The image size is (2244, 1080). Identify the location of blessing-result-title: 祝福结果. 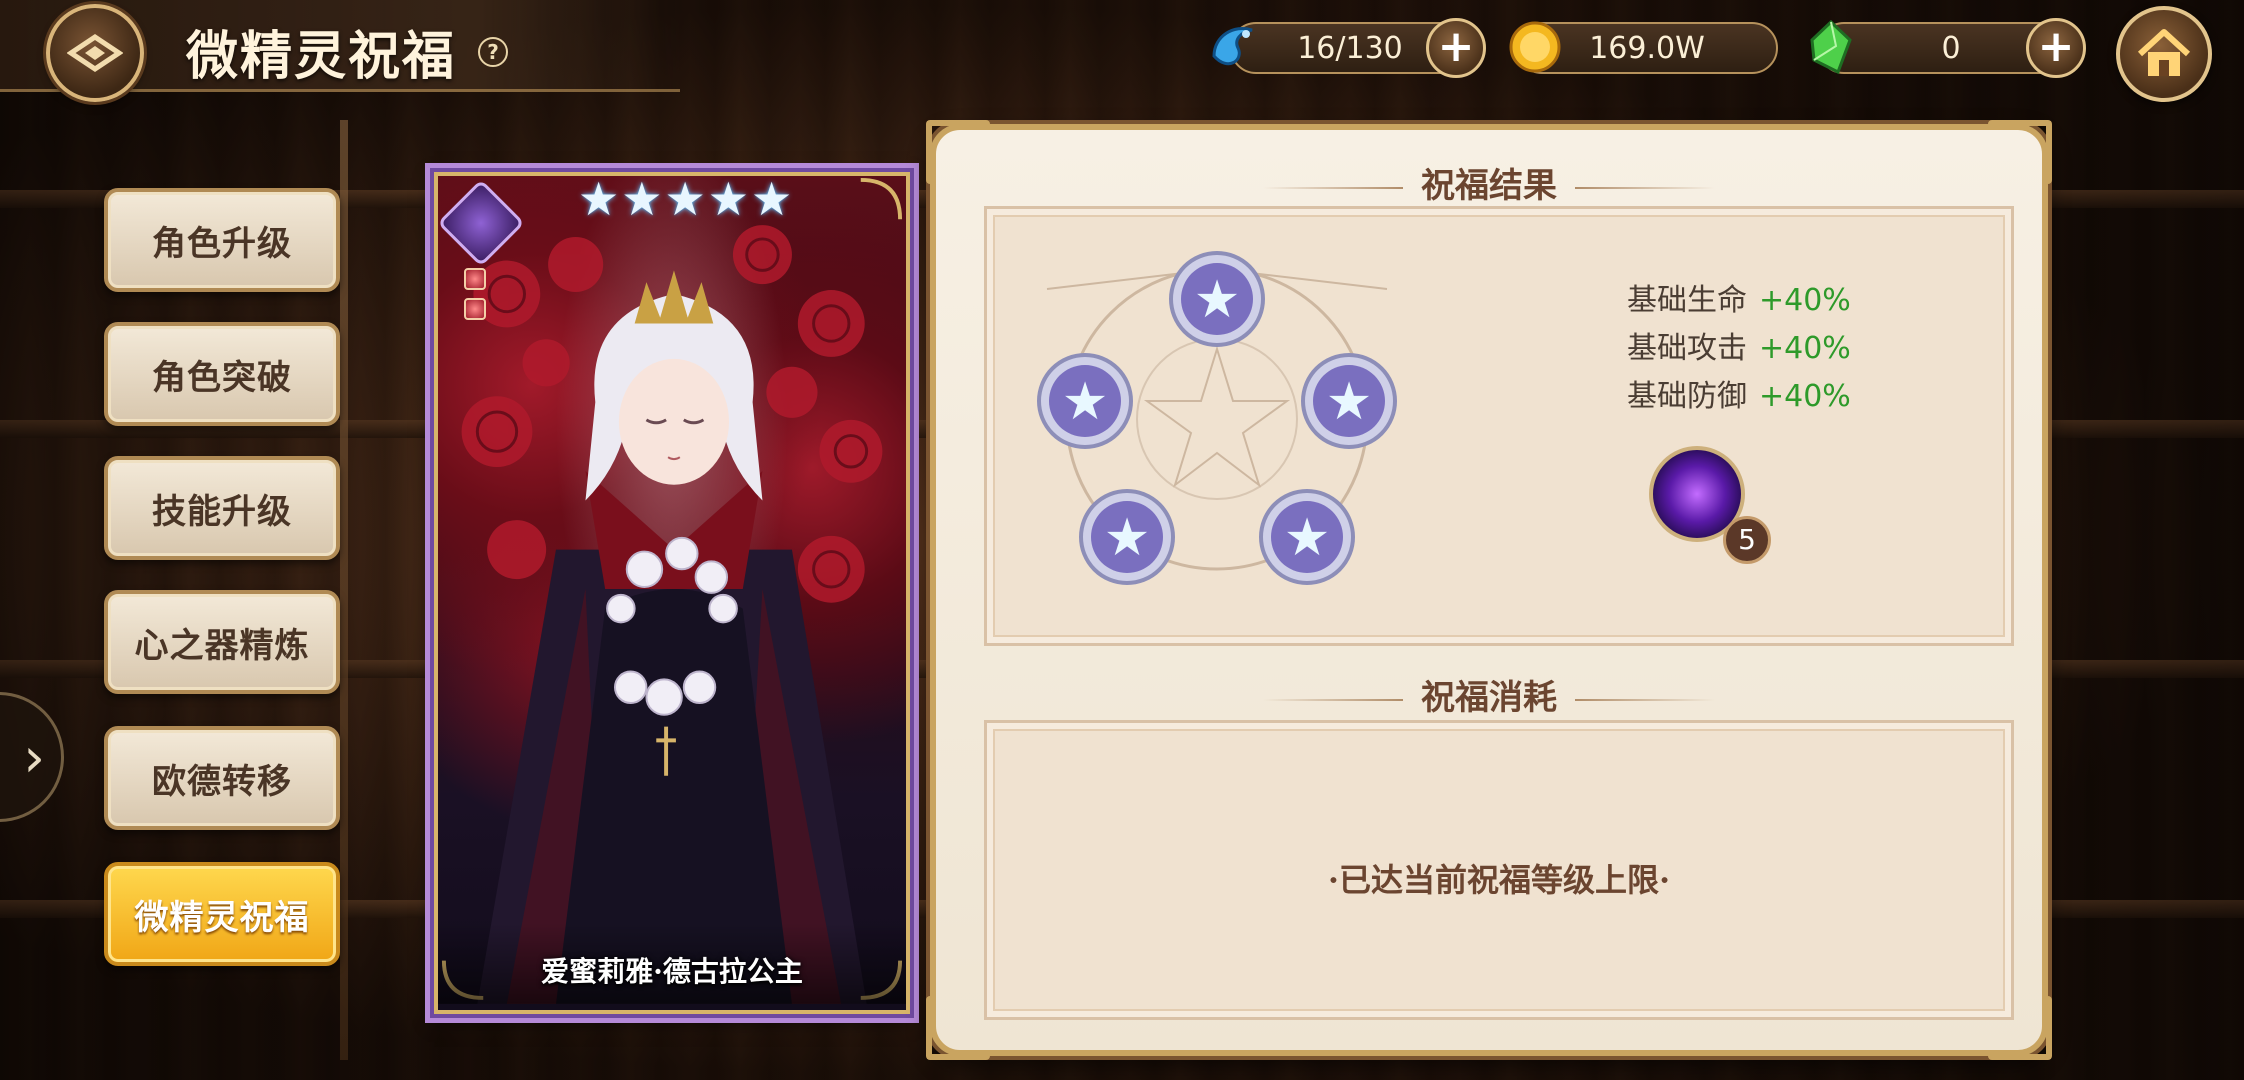
(1489, 182).